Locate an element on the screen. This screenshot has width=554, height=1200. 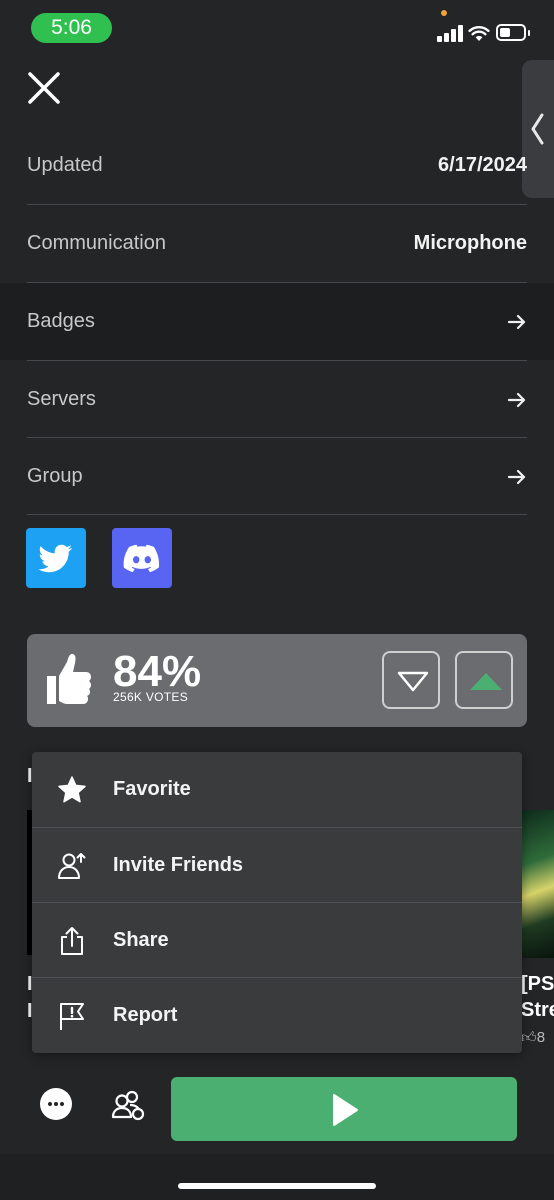
upvote-button is located at coordinates (484, 680).